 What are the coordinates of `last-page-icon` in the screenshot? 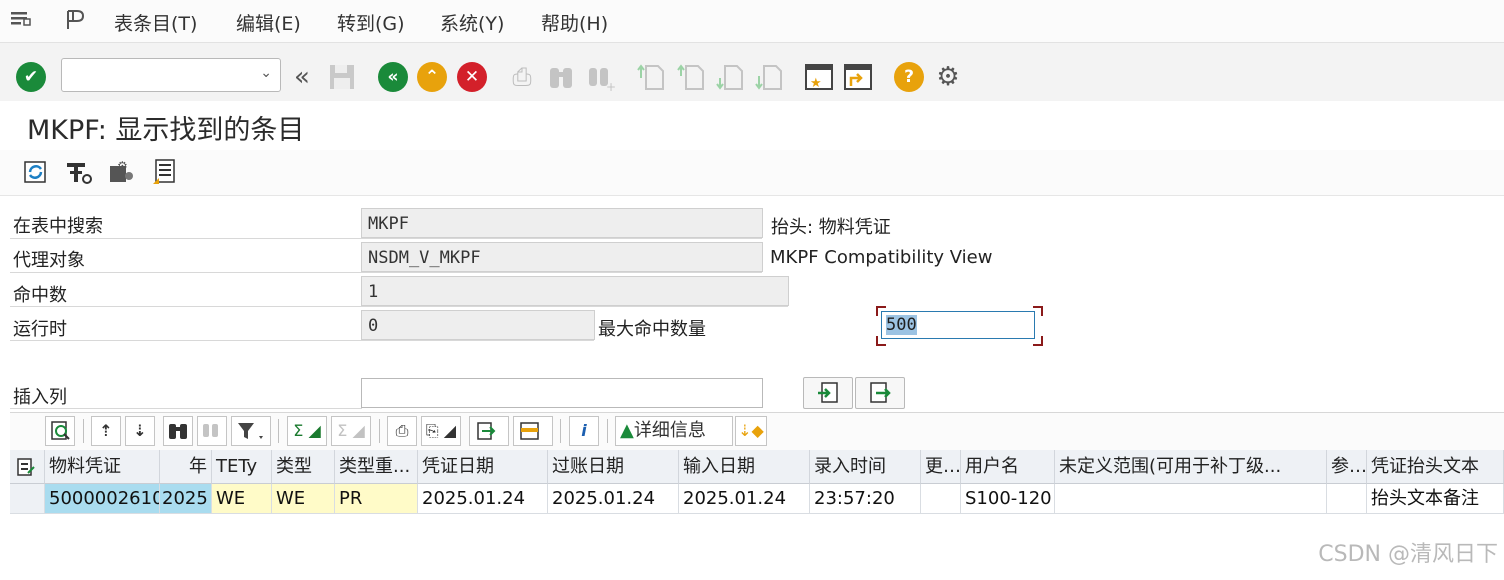 It's located at (770, 77).